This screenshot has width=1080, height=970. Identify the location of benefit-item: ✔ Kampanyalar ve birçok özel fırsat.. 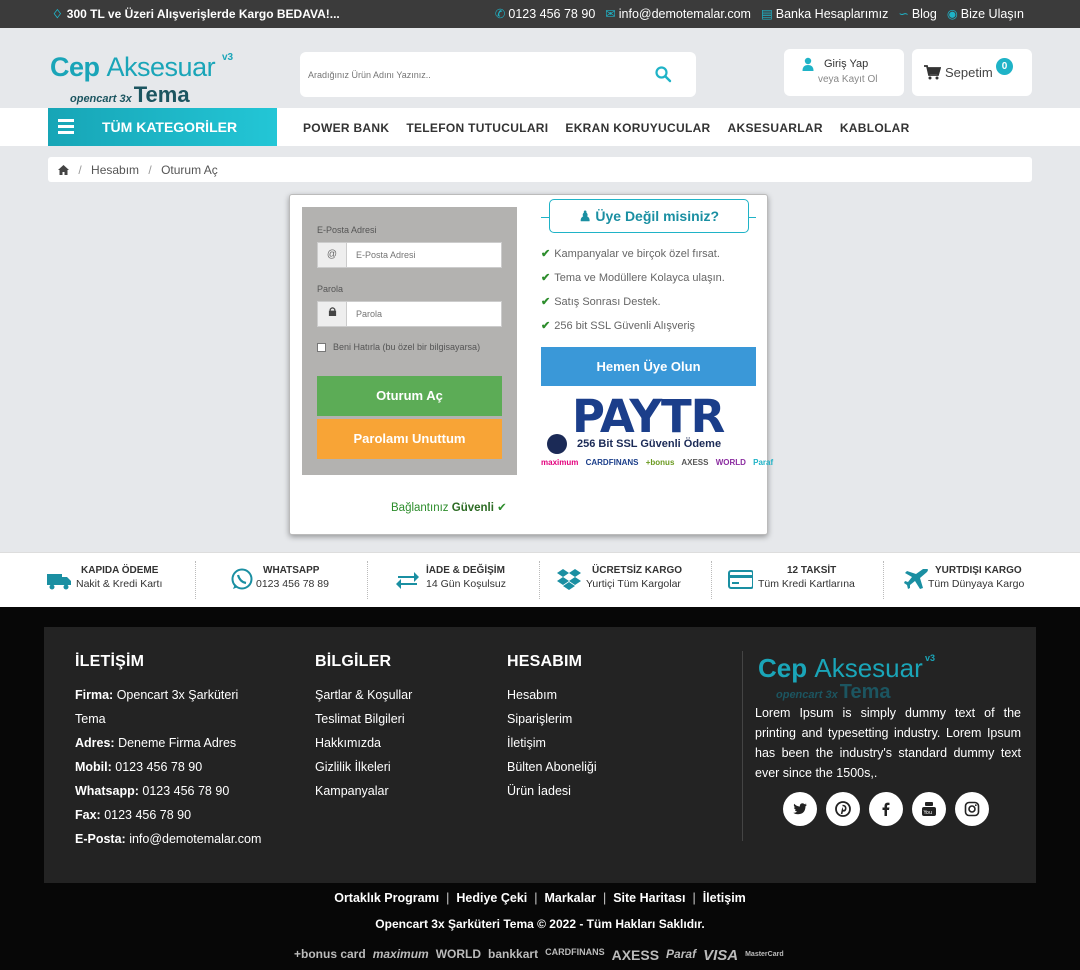
(630, 254).